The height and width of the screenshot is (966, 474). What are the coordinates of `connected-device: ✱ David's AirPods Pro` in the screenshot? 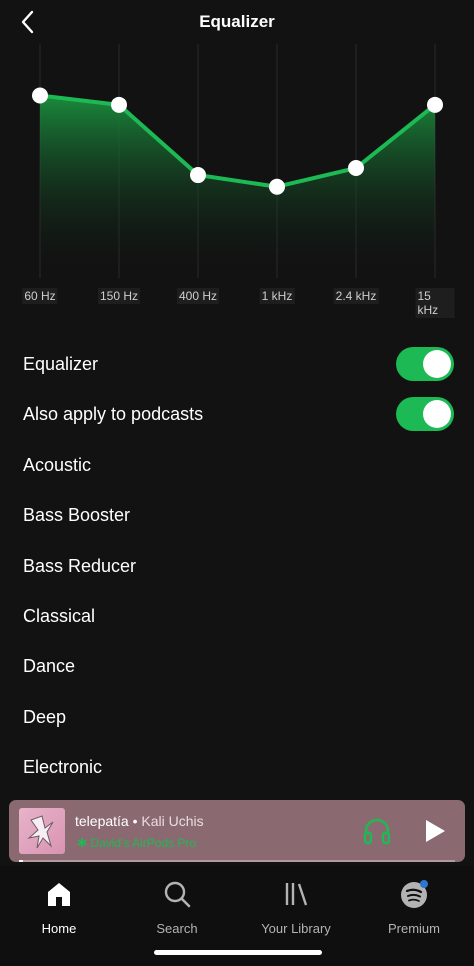 It's located at (136, 843).